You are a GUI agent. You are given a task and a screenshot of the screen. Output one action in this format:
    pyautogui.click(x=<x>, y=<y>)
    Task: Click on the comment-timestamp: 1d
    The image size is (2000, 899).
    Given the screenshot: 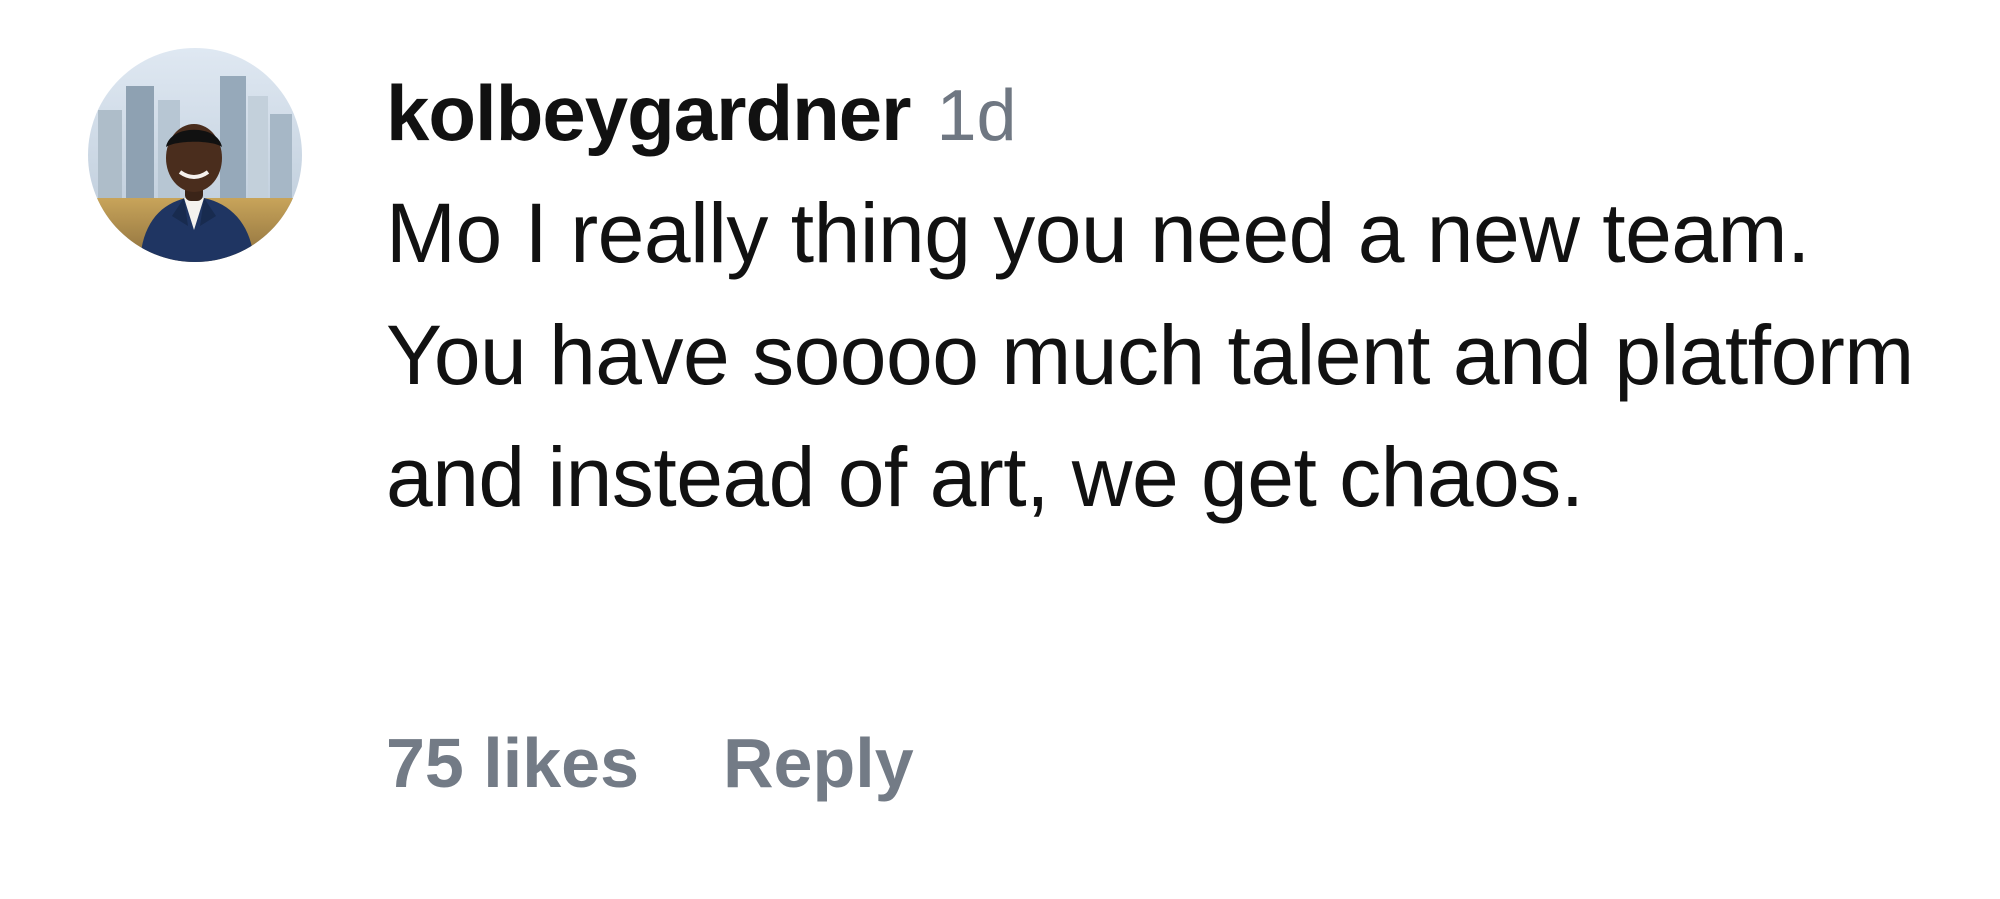 What is the action you would take?
    pyautogui.click(x=977, y=116)
    